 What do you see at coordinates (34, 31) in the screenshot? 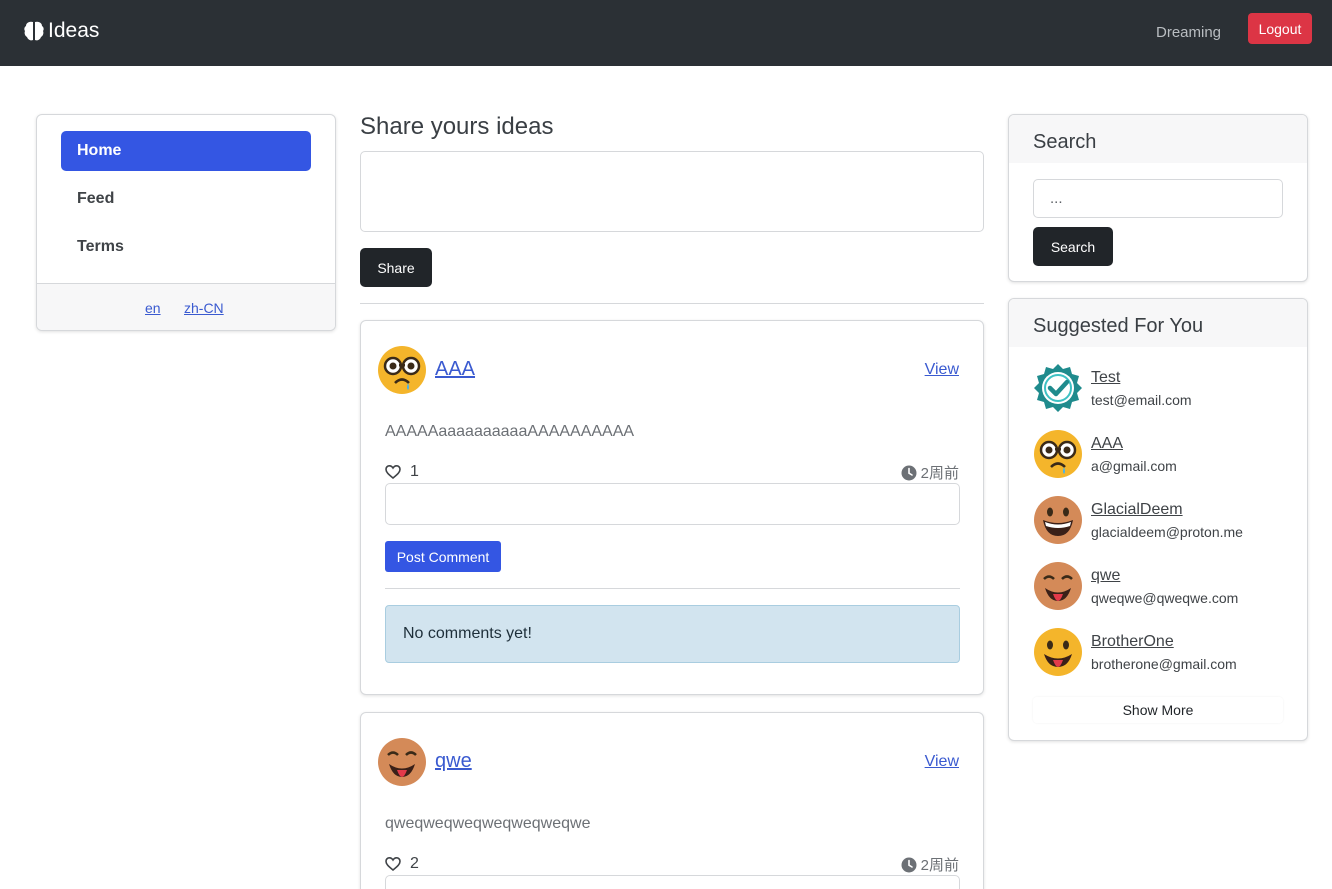
I see `brain-icon` at bounding box center [34, 31].